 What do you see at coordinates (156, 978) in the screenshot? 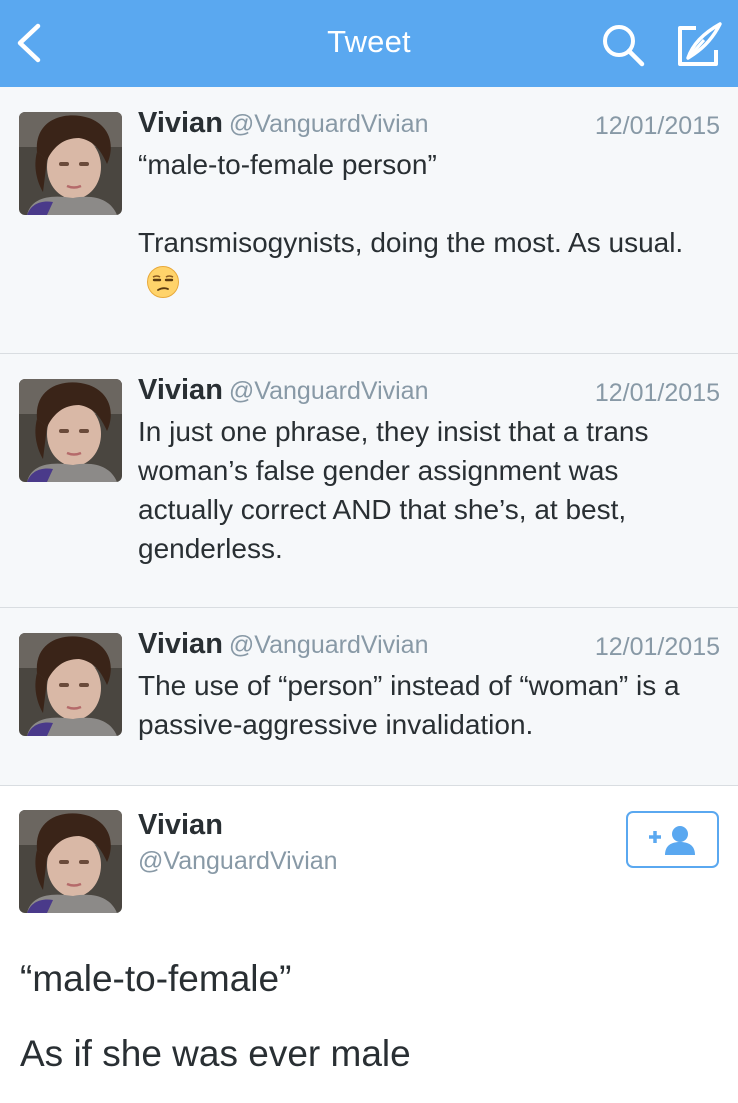
I see `tweet-text-line: “male-to-female”` at bounding box center [156, 978].